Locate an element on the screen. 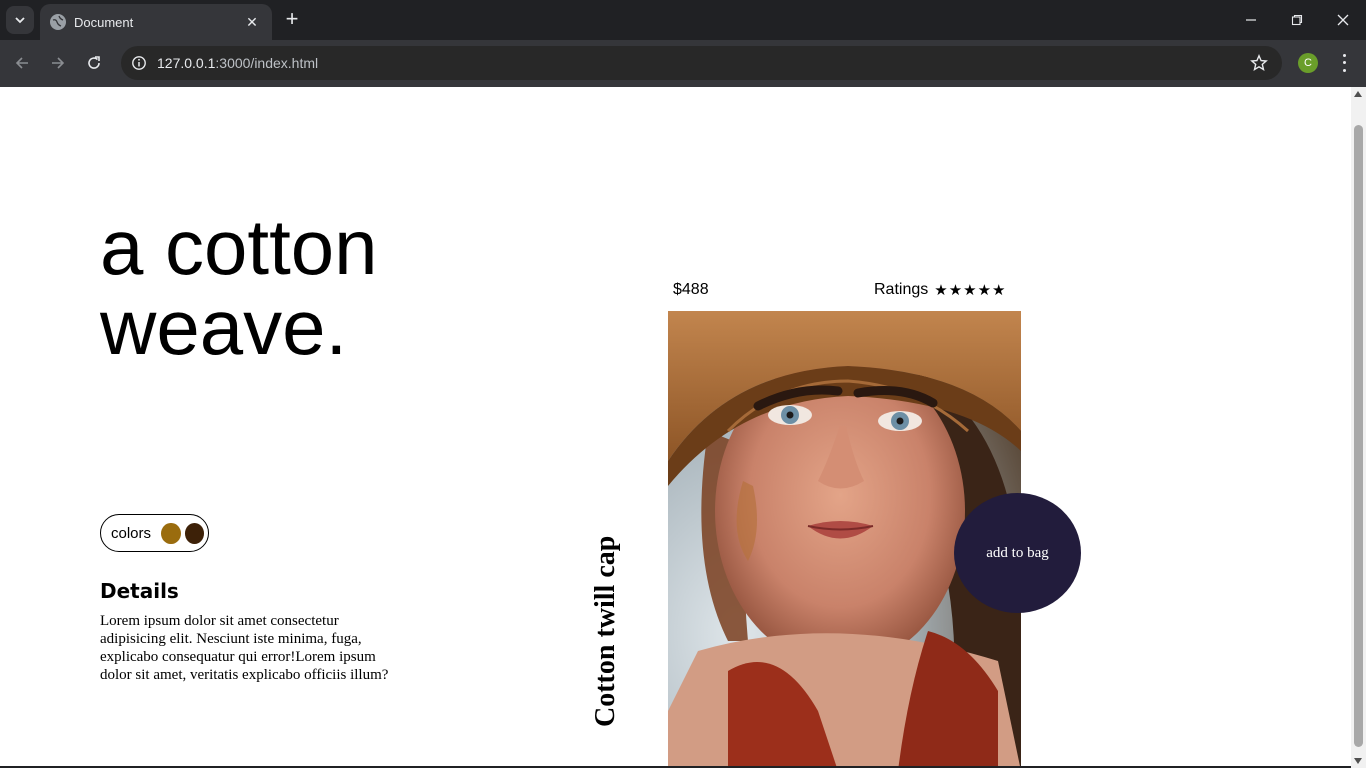 The image size is (1366, 768). rating-stars: ★★★★★ is located at coordinates (970, 290).